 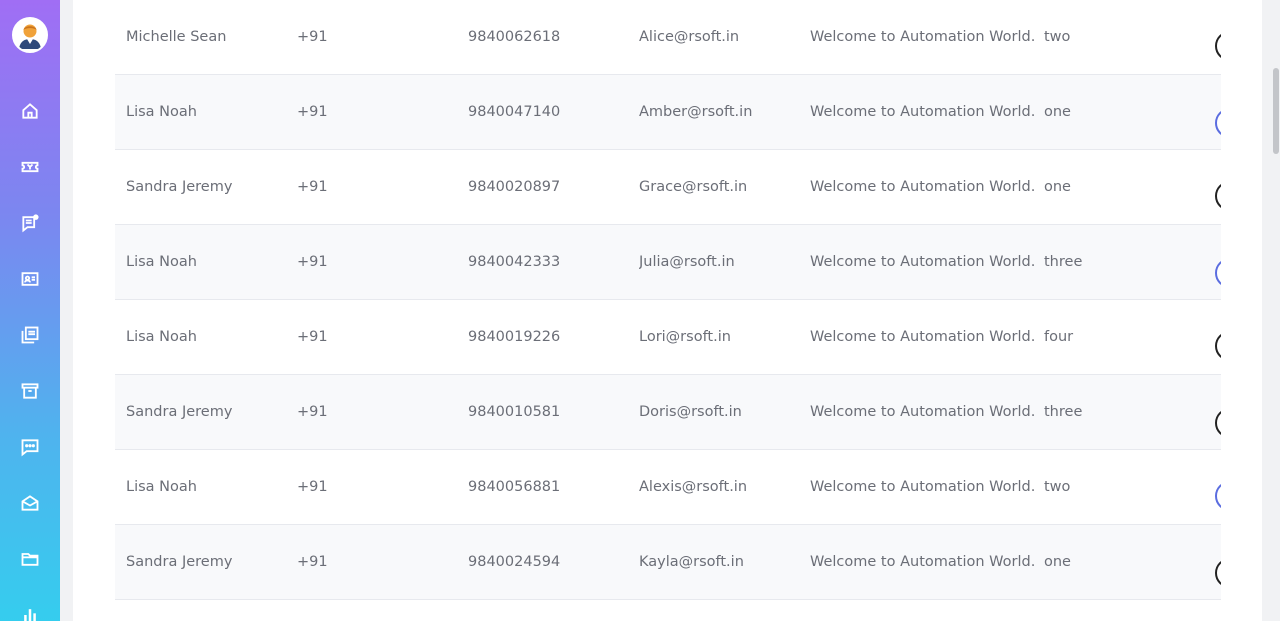 I want to click on chat-list-icon, so click(x=30, y=223).